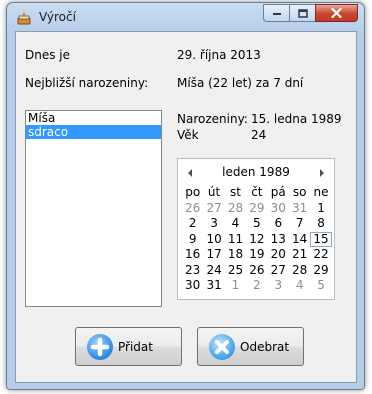  Describe the element at coordinates (278, 224) in the screenshot. I see `calendar-day: 6` at that location.